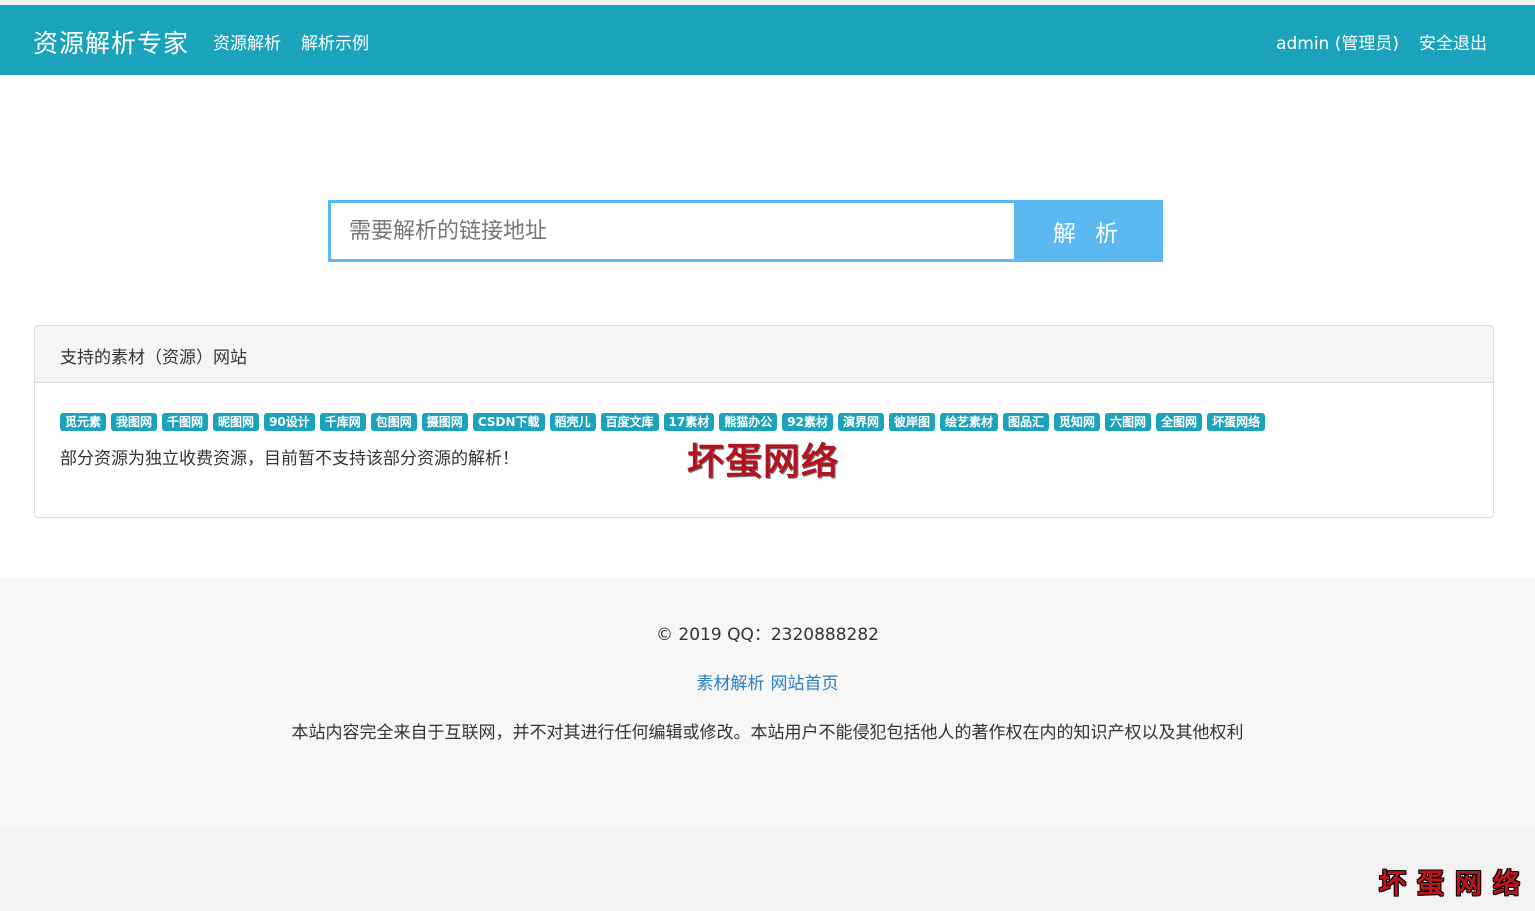 This screenshot has width=1535, height=911. I want to click on parse-button: 解 析, so click(1088, 231).